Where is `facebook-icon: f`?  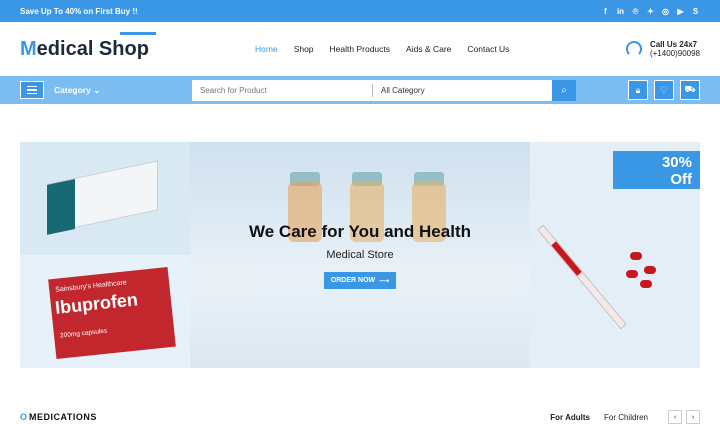 facebook-icon: f is located at coordinates (605, 11).